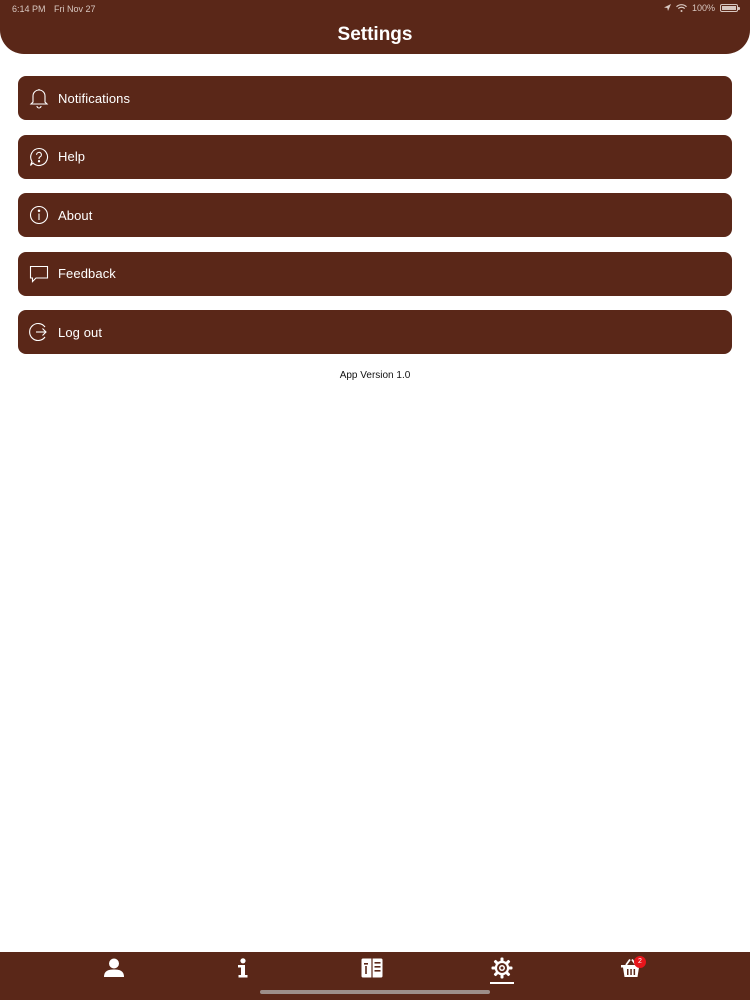 Image resolution: width=750 pixels, height=1000 pixels. I want to click on wifi-icon, so click(681, 8).